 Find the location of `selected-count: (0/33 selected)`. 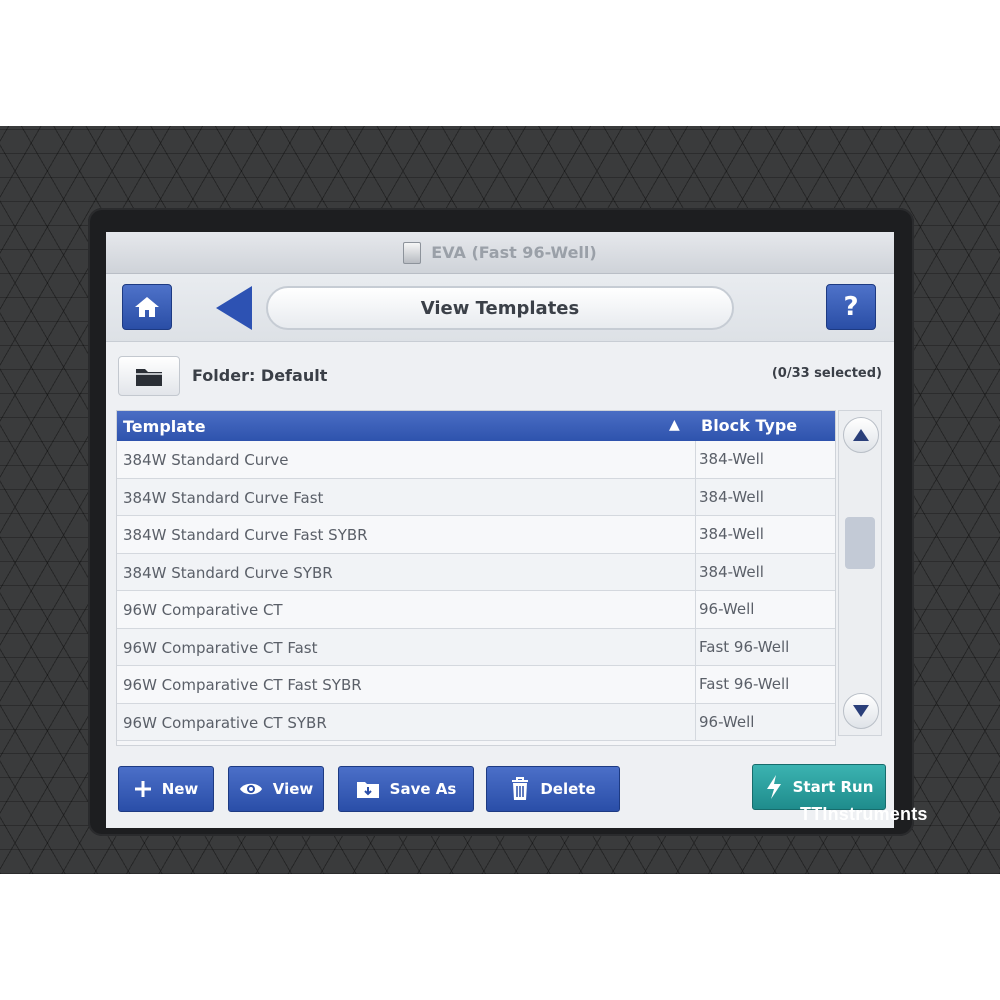

selected-count: (0/33 selected) is located at coordinates (826, 373).